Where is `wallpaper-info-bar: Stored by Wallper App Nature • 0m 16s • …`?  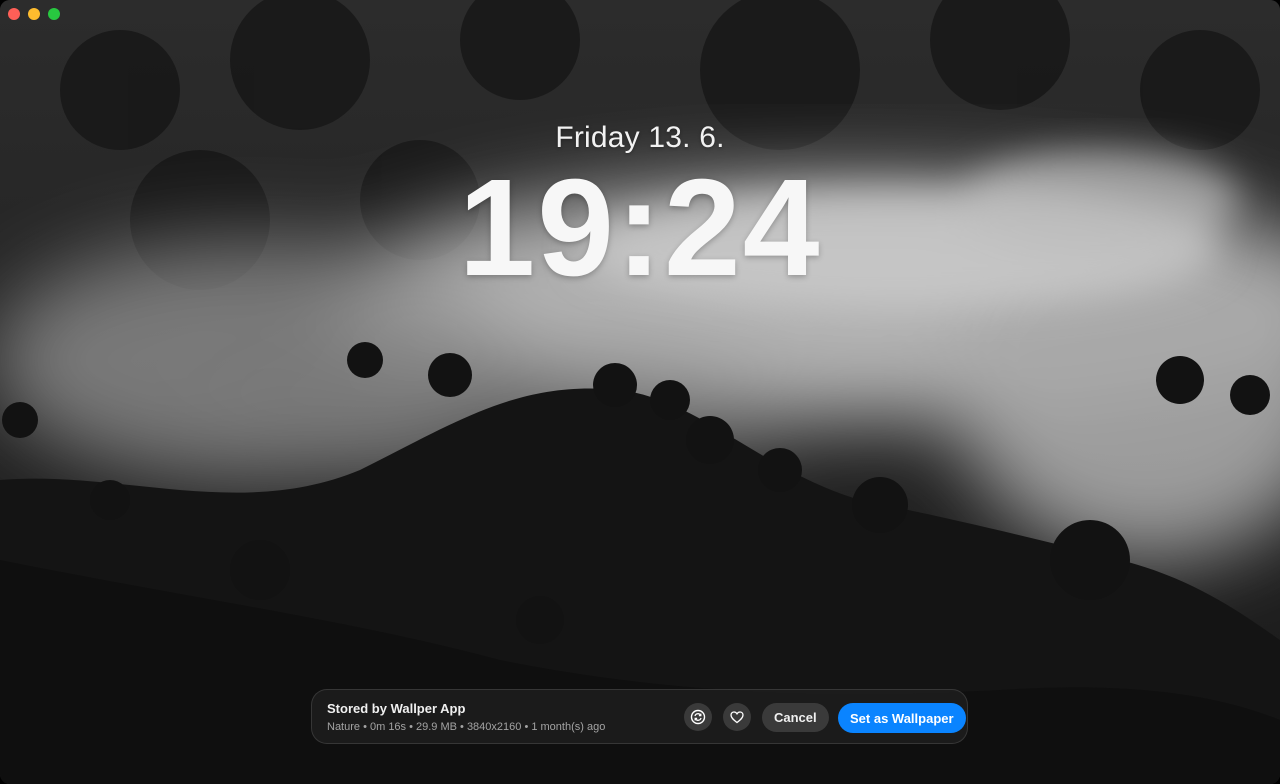
wallpaper-info-bar: Stored by Wallper App Nature • 0m 16s • … is located at coordinates (639, 716).